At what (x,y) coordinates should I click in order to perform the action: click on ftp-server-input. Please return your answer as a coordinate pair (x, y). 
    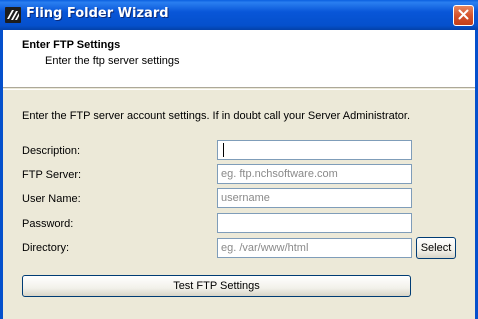
    Looking at the image, I should click on (314, 174).